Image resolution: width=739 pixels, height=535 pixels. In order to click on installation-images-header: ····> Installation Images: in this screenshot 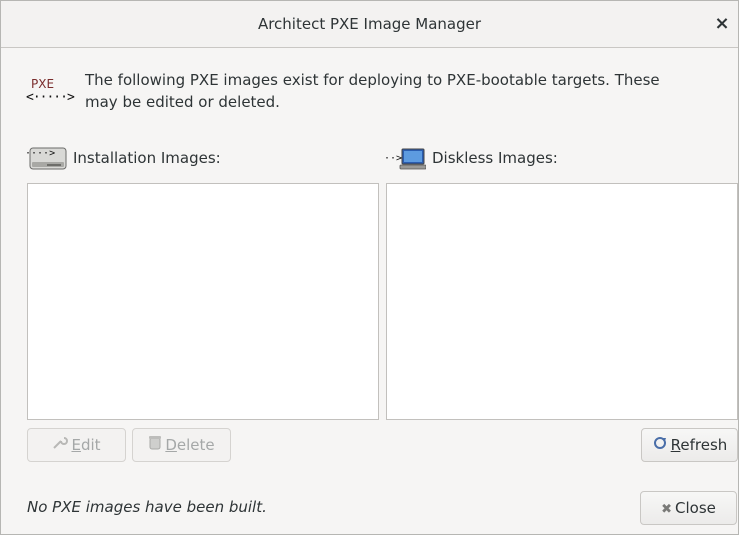, I will do `click(195, 158)`.